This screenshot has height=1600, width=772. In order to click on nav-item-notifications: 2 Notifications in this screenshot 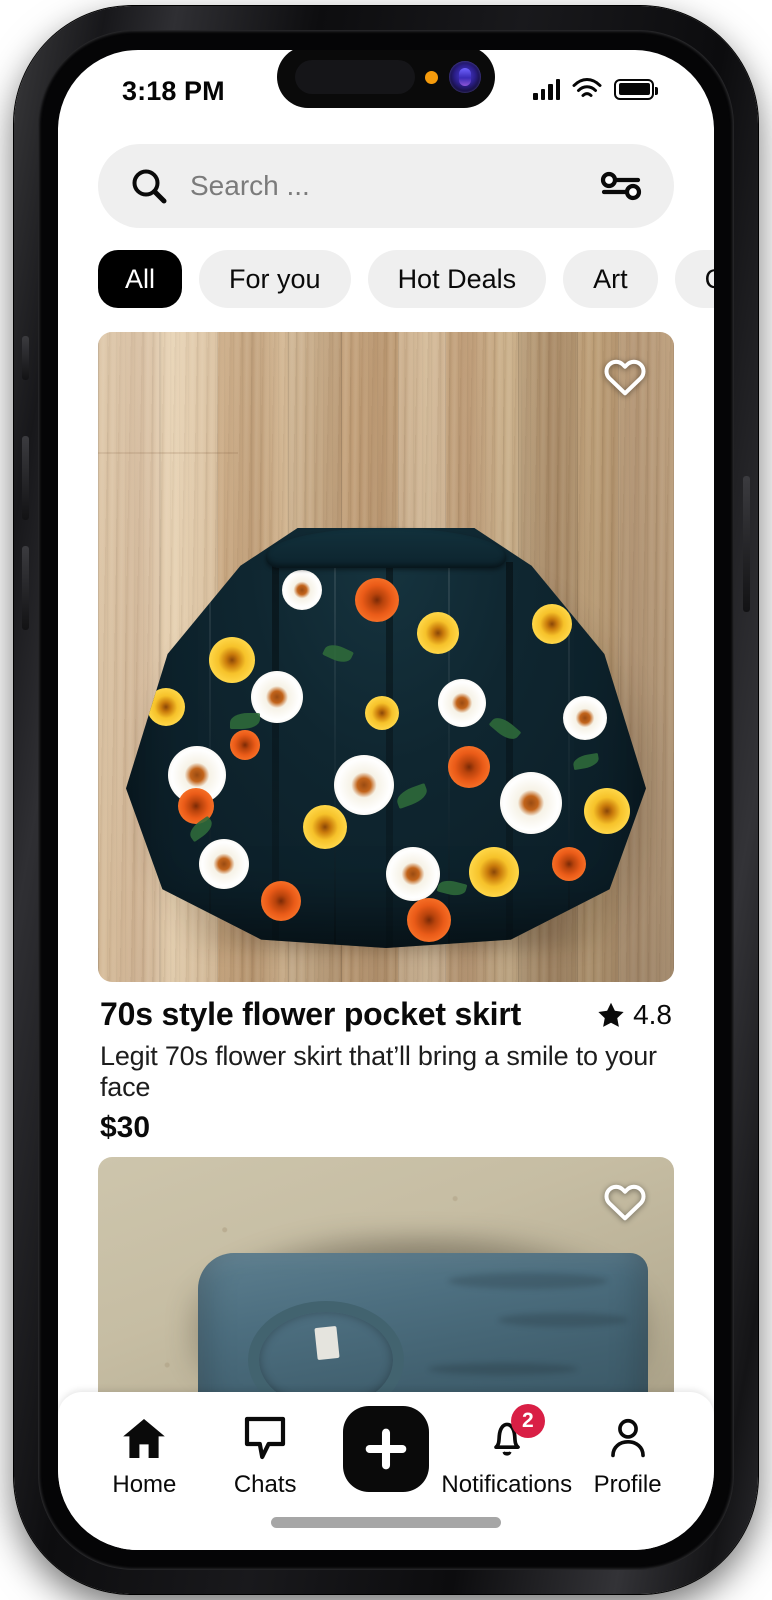, I will do `click(506, 1451)`.